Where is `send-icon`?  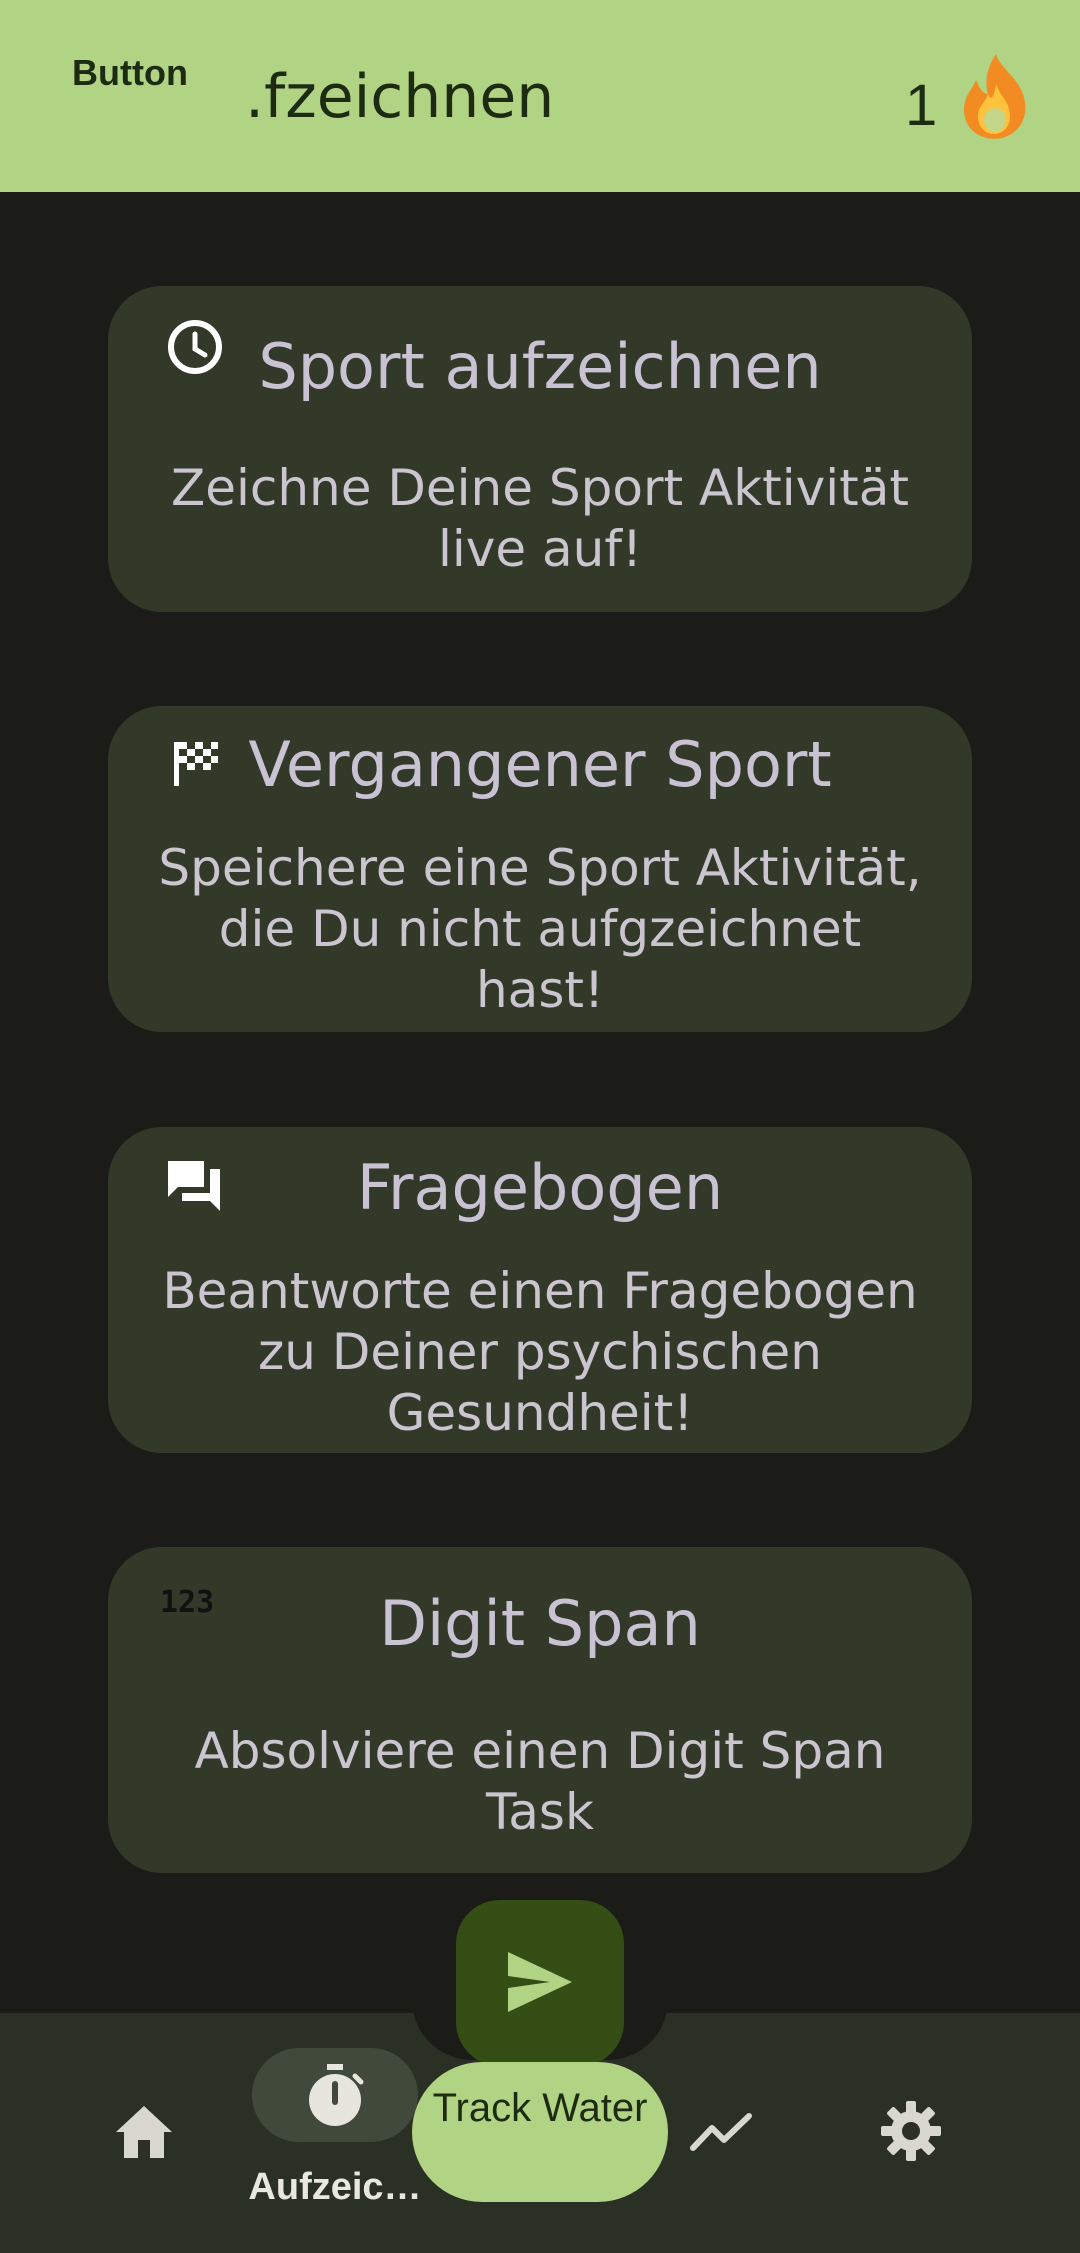 send-icon is located at coordinates (540, 1982).